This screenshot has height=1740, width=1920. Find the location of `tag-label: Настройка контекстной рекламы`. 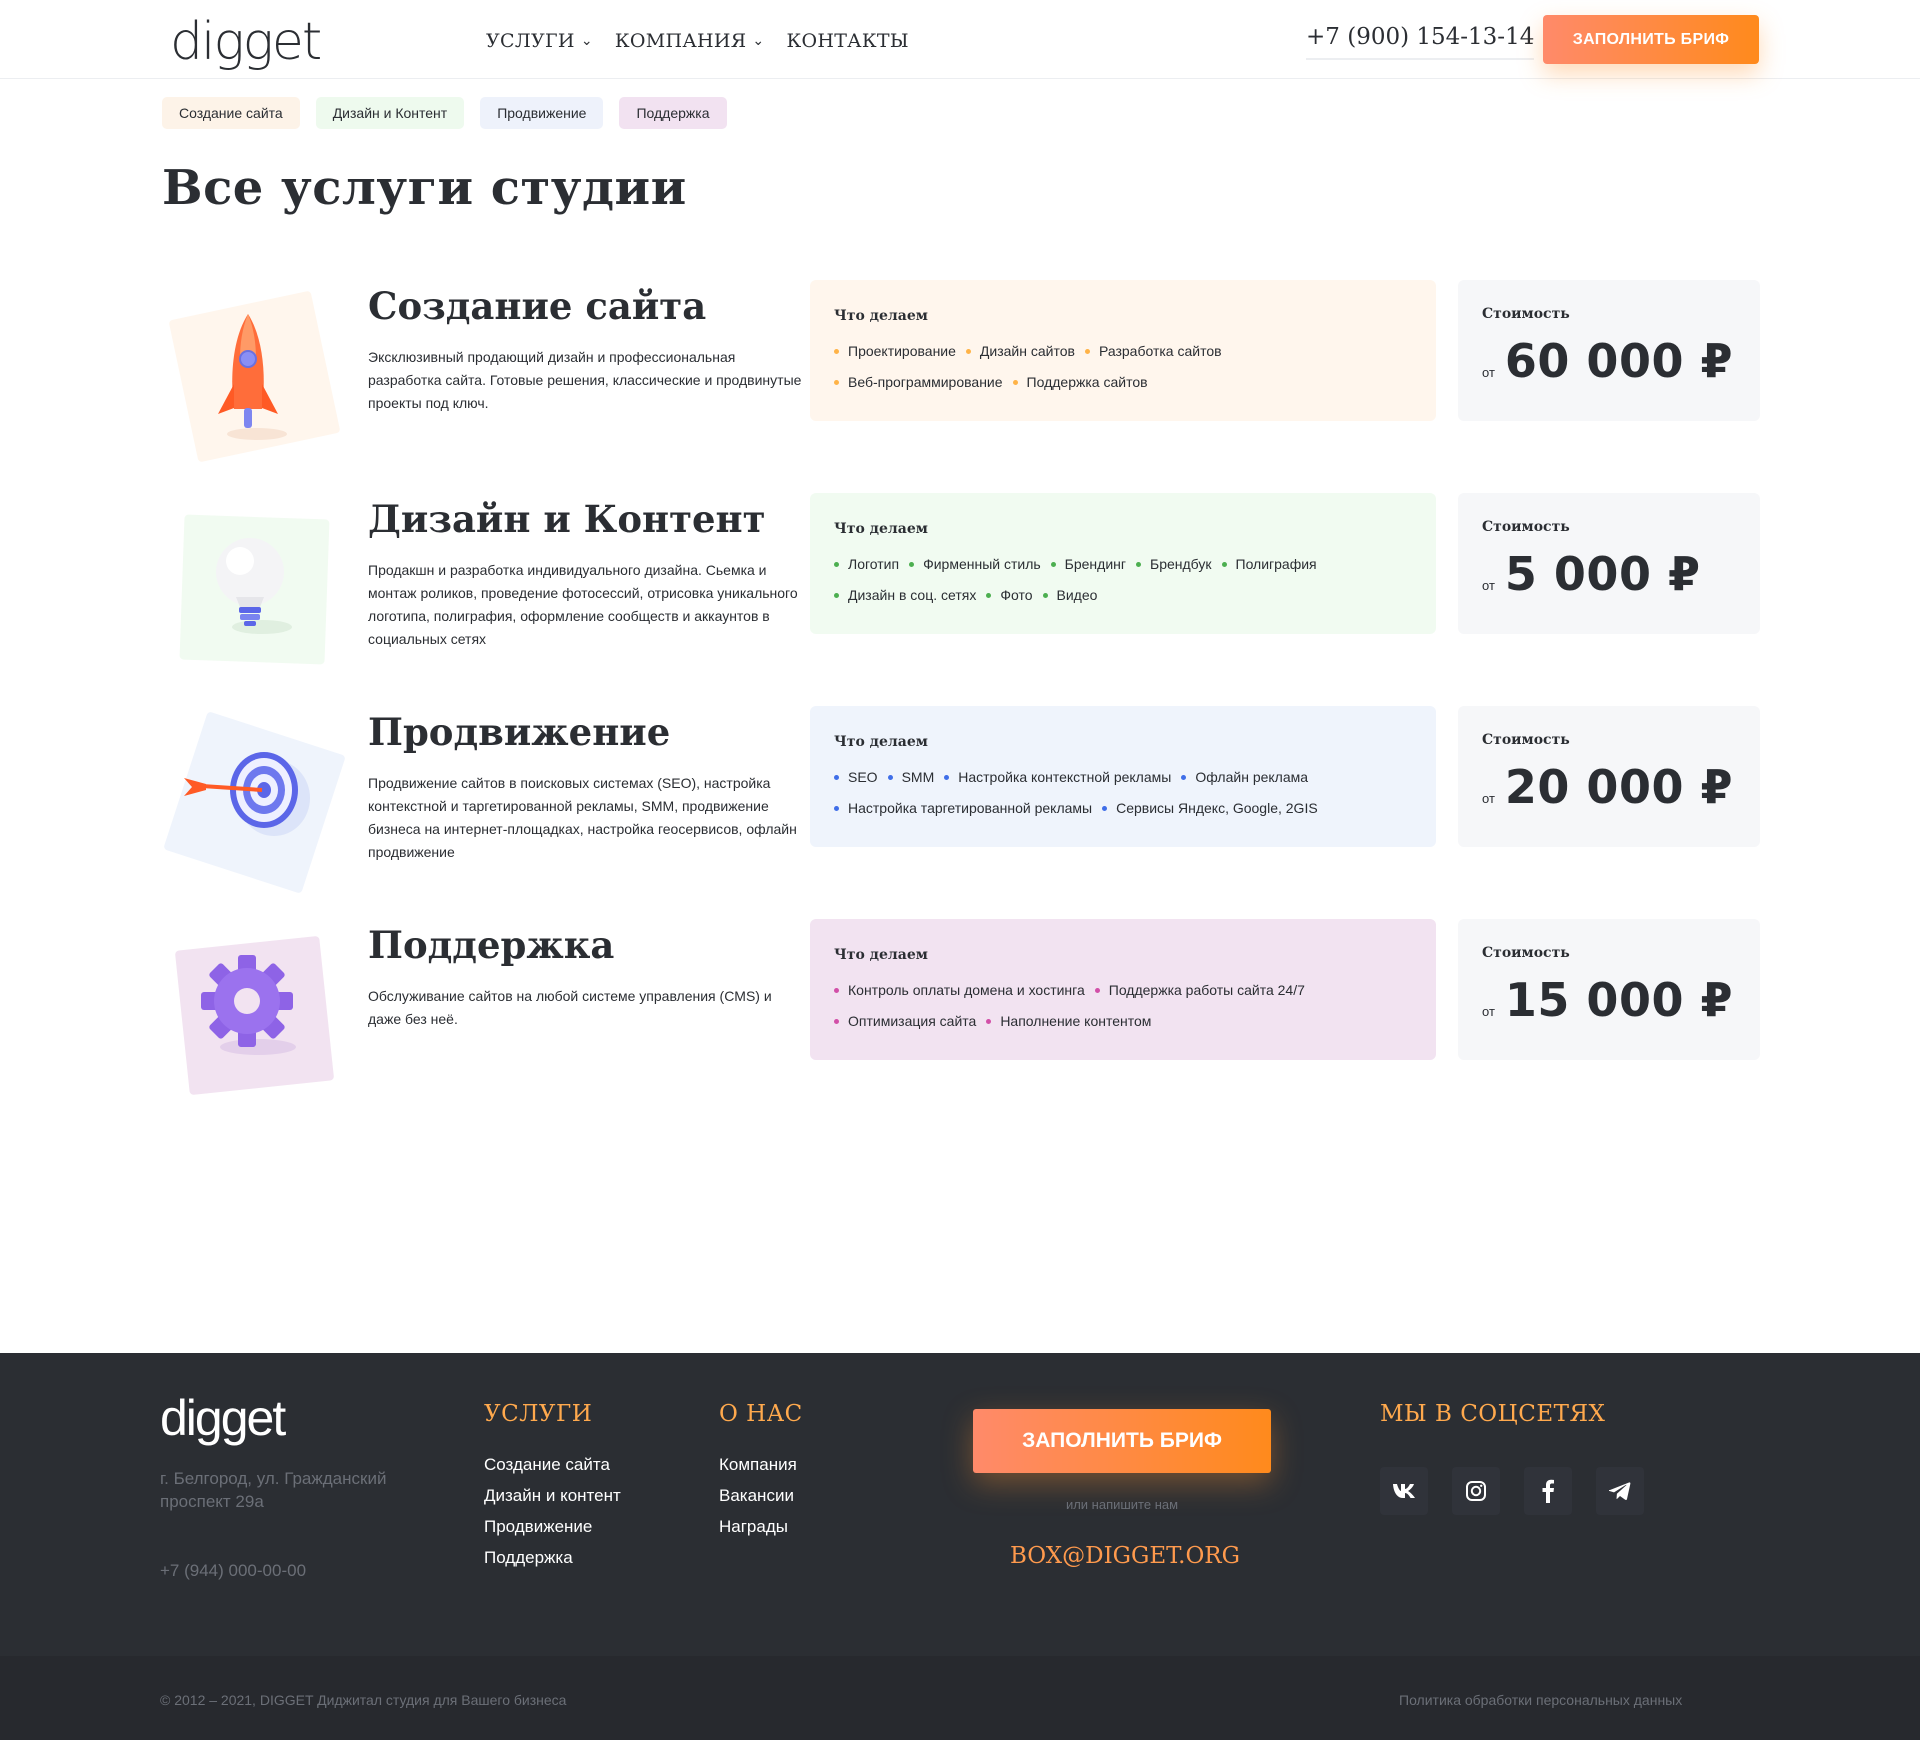

tag-label: Настройка контекстной рекламы is located at coordinates (1065, 777).